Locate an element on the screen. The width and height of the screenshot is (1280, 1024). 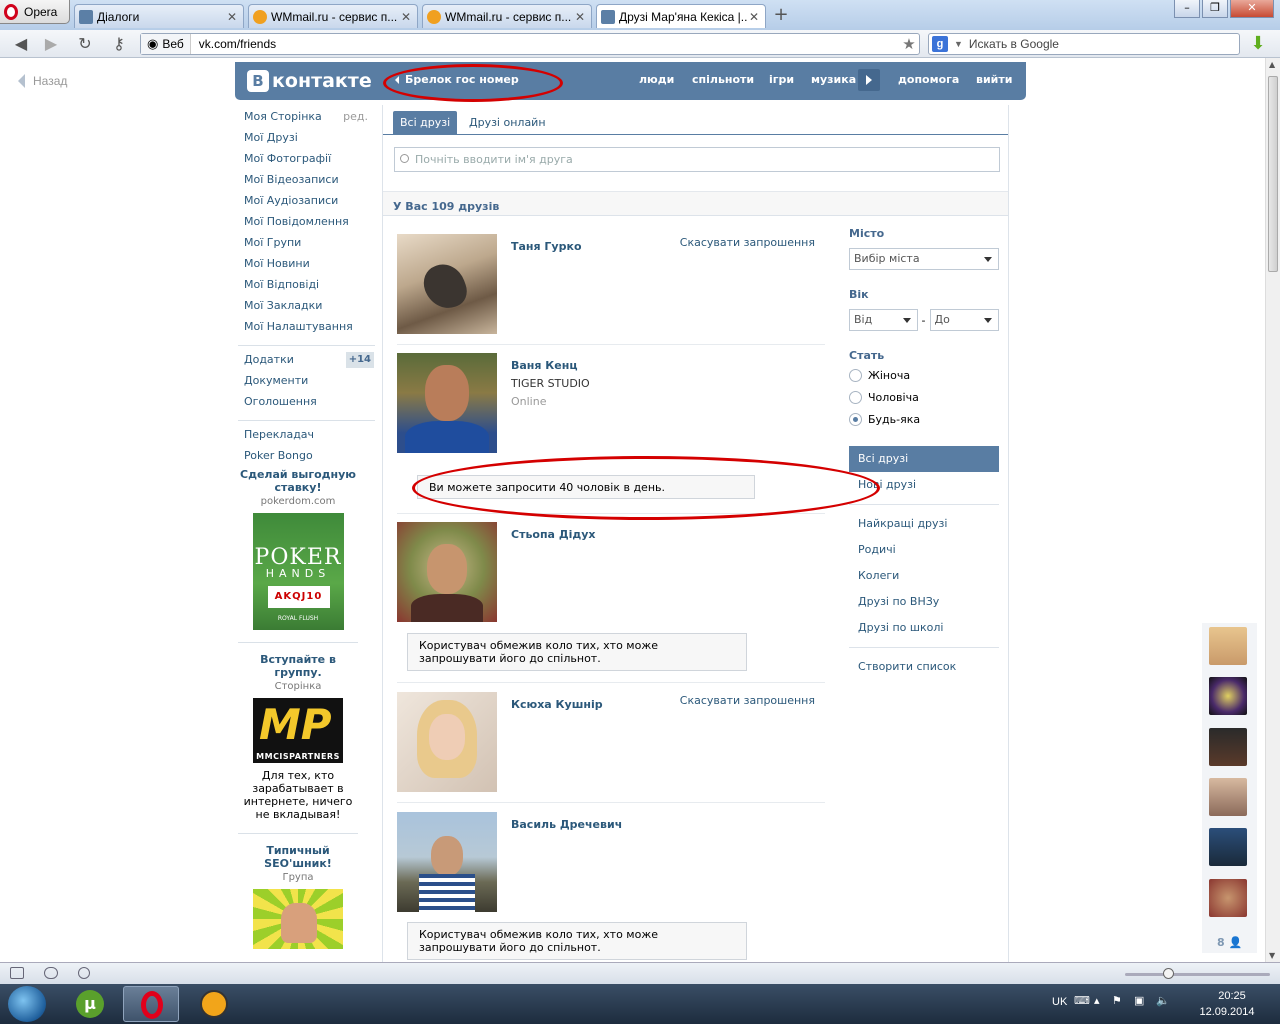
maximize-button: ❐ is located at coordinates (1215, 9).